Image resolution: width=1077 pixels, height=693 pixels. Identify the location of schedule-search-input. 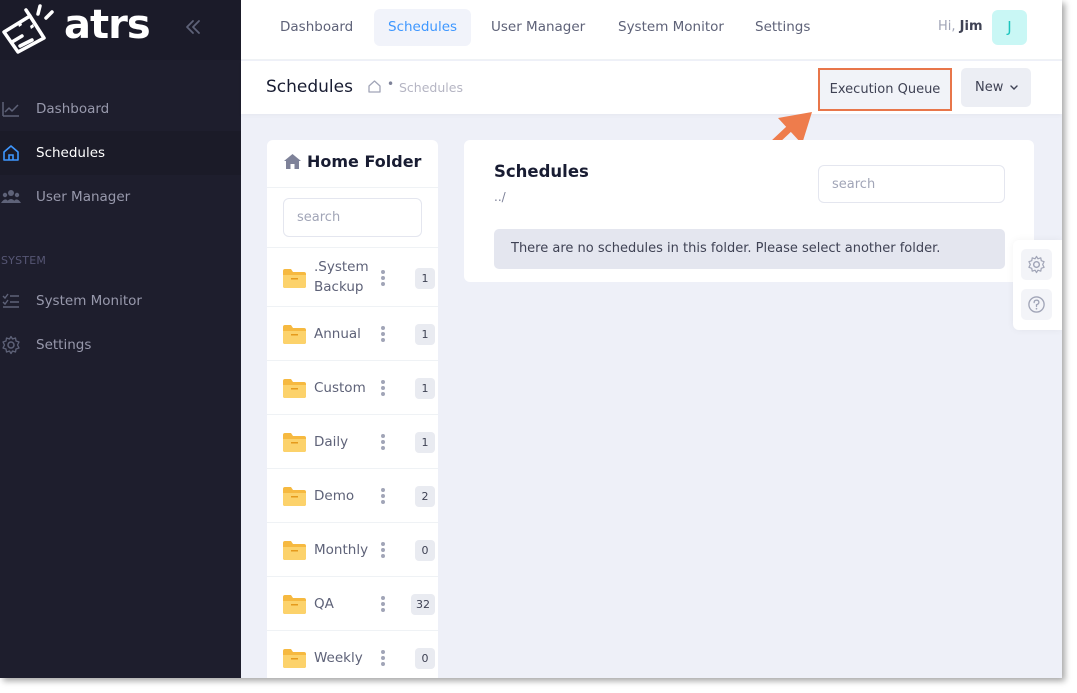
(911, 184).